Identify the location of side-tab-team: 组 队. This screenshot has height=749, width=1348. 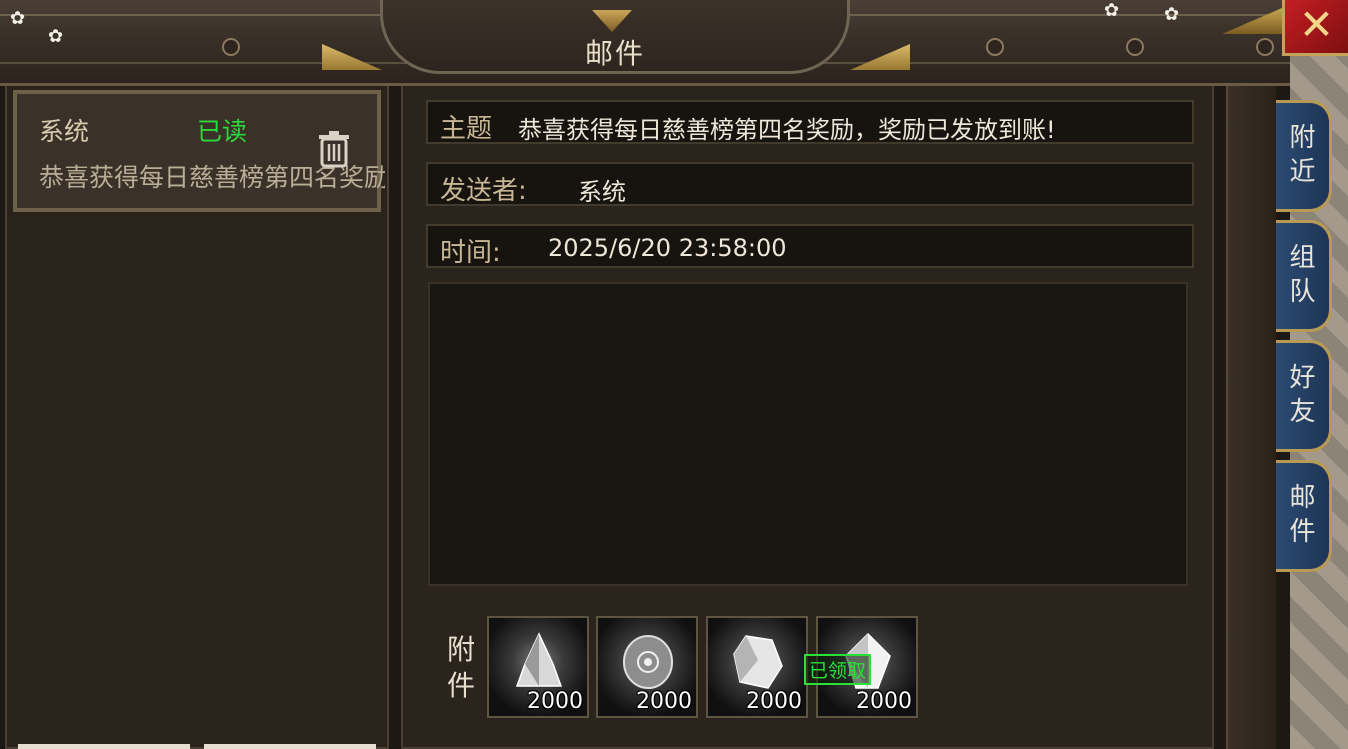
(1304, 276).